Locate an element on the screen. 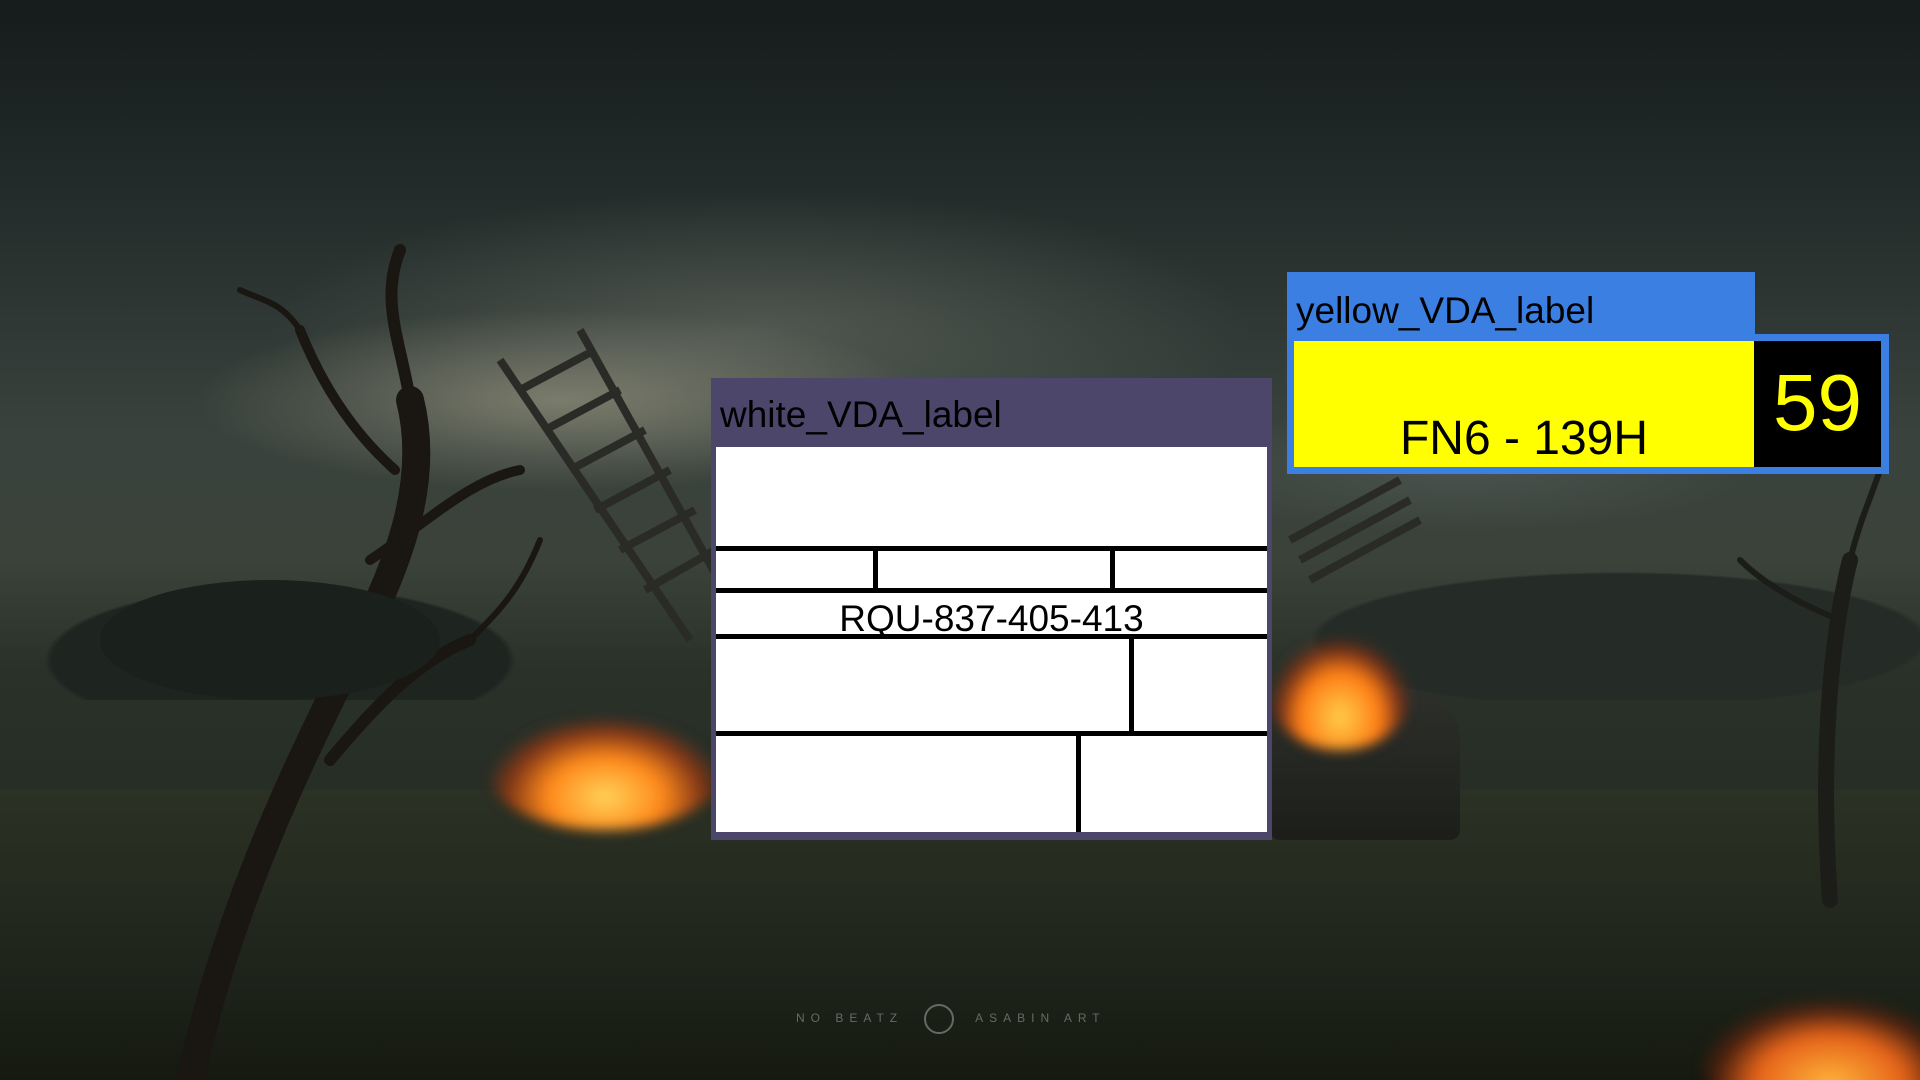 This screenshot has height=1080, width=1920. artist-logo-icon is located at coordinates (939, 1019).